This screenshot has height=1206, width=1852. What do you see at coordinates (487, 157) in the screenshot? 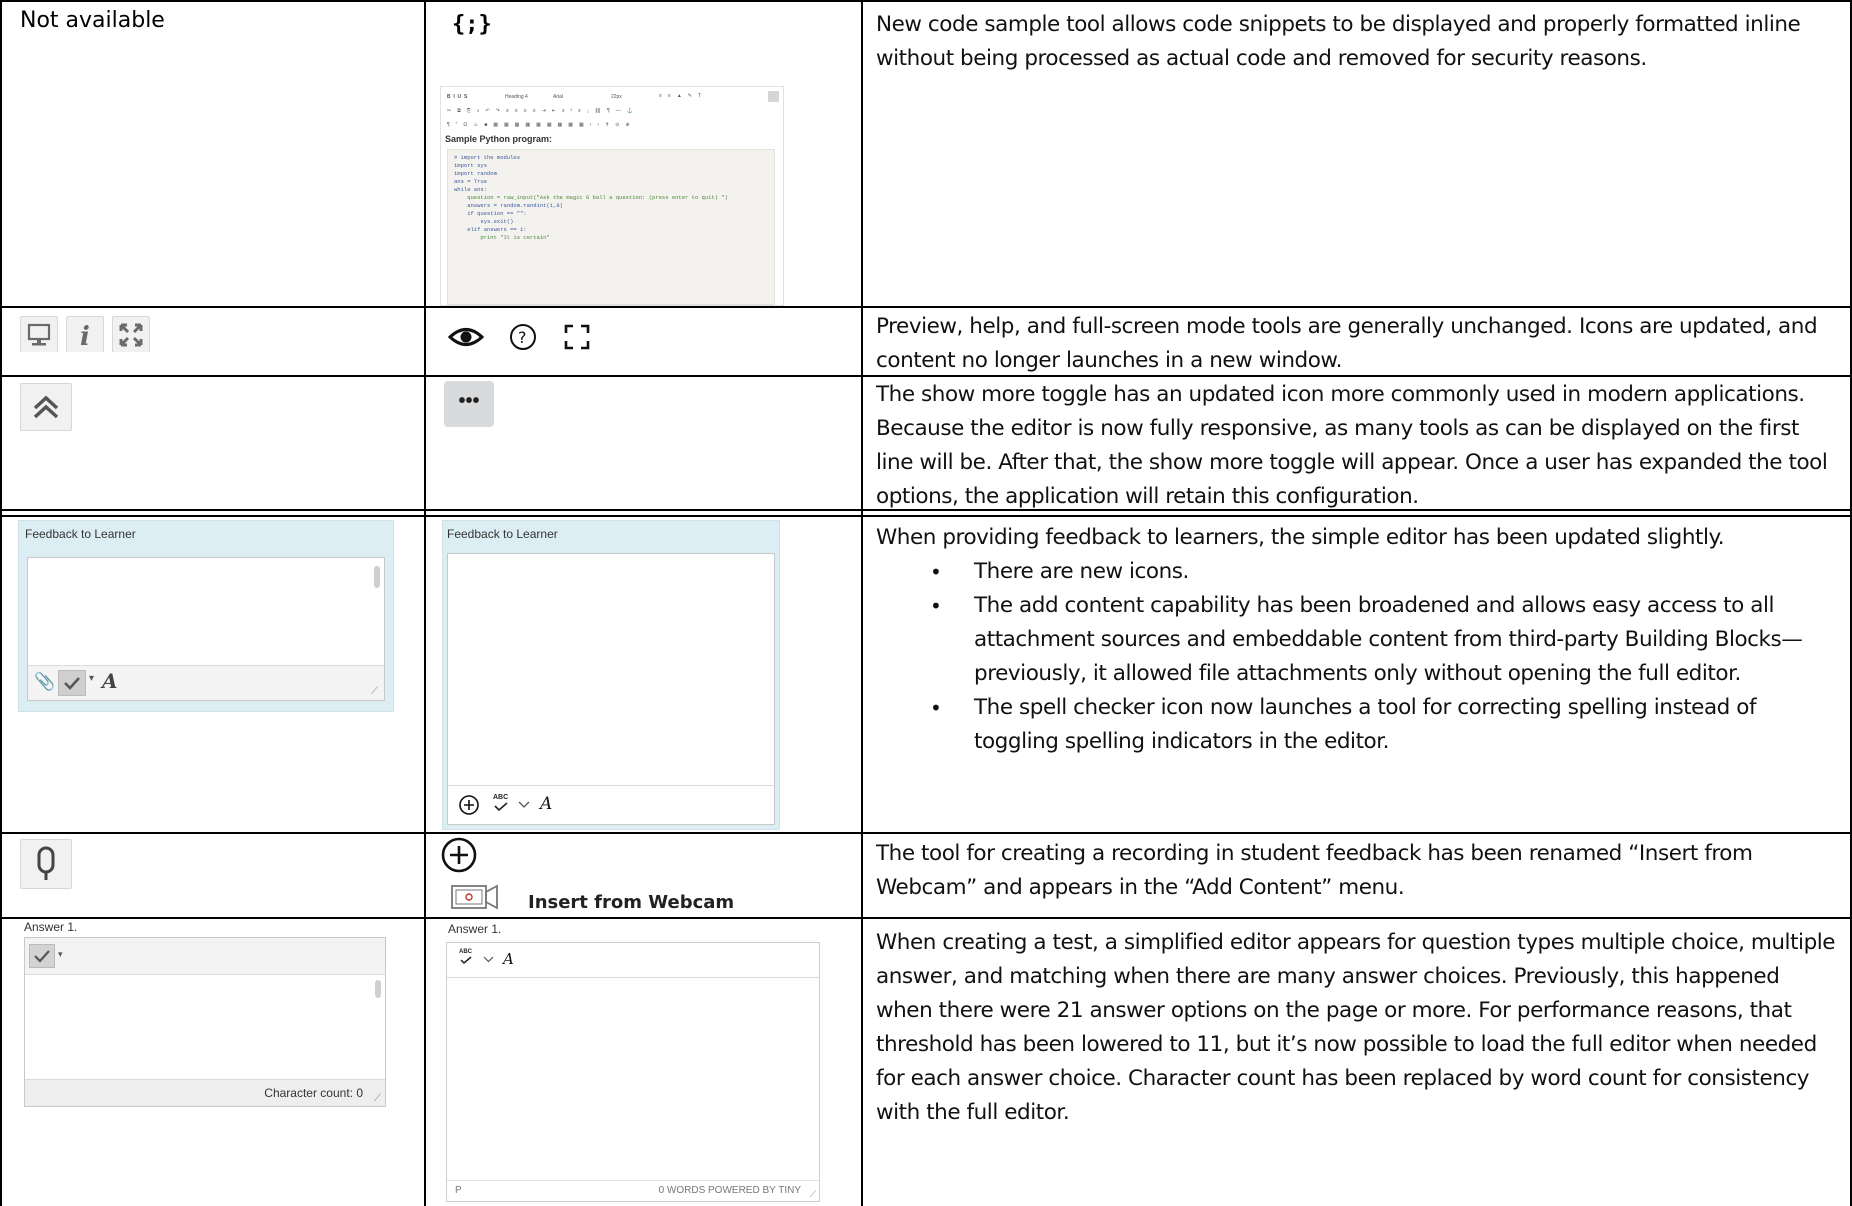
I see `code-line: # import the modules` at bounding box center [487, 157].